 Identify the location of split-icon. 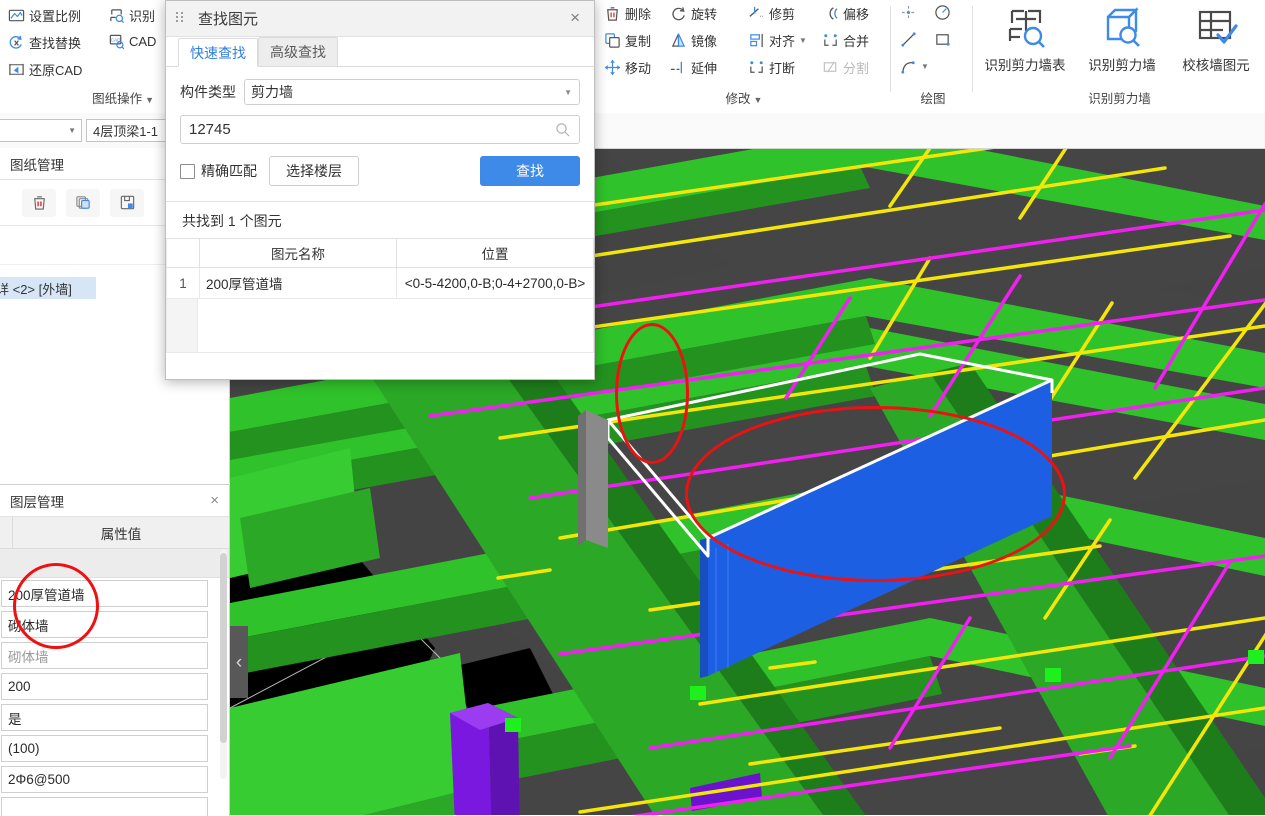
(830, 67).